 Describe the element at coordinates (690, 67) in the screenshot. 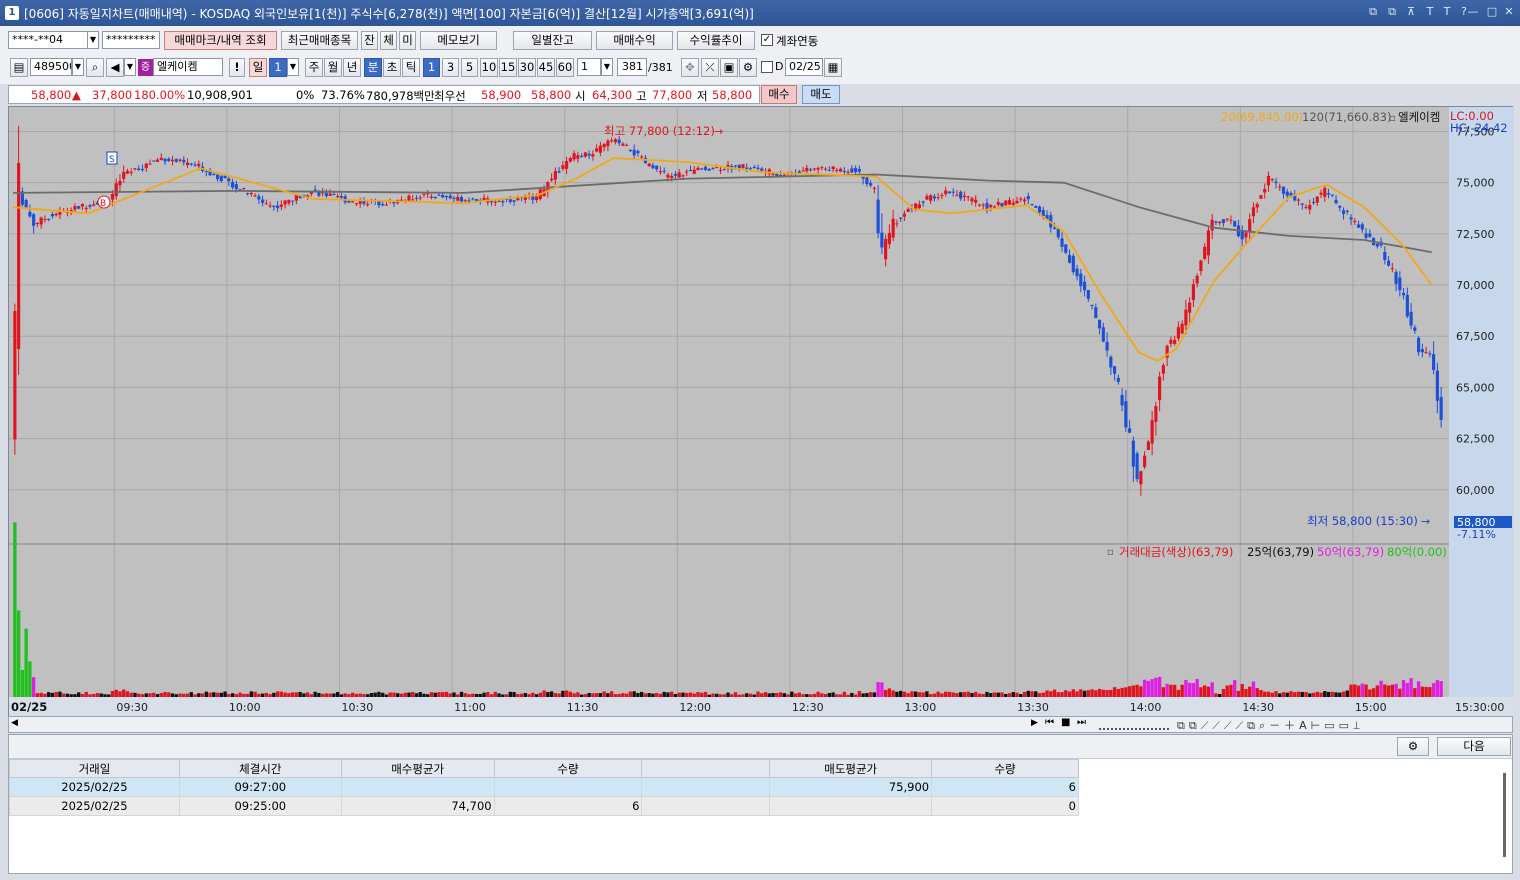

I see `crosshair-icon: ✥` at that location.